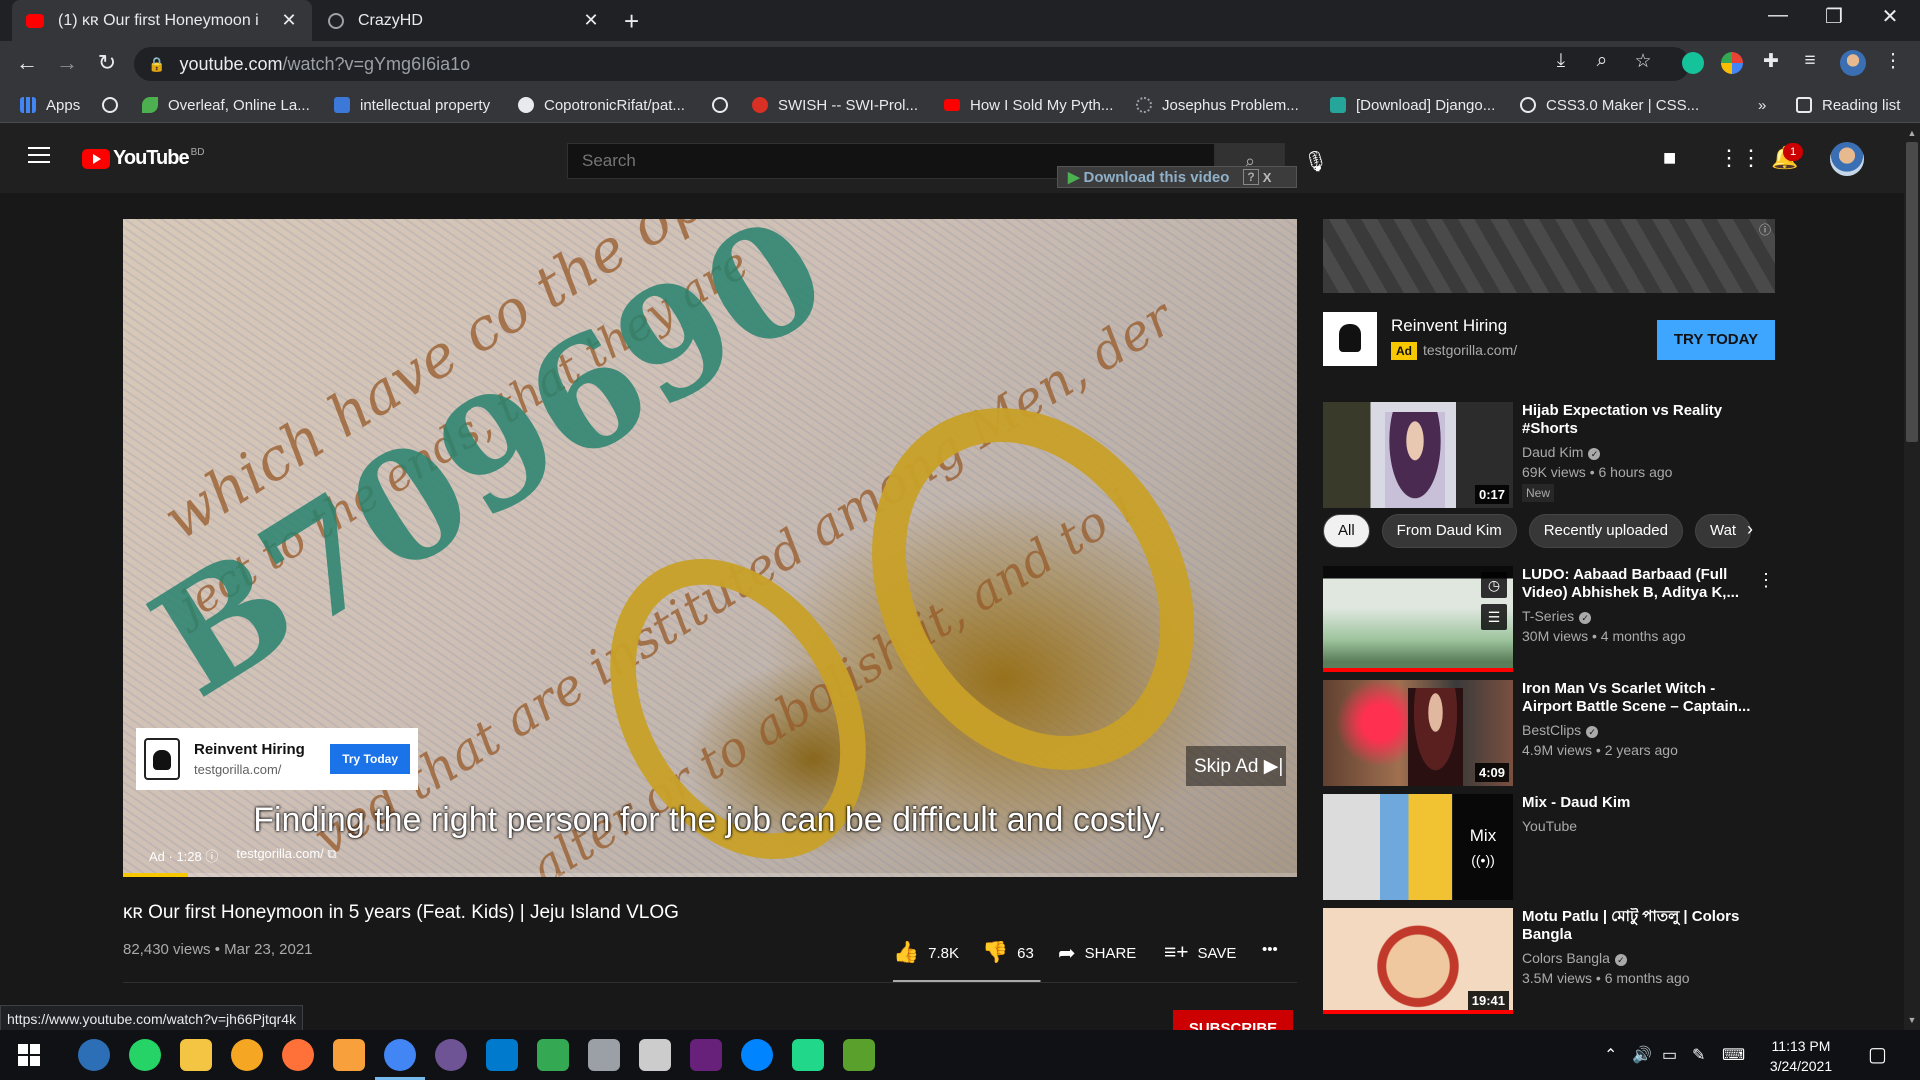 The height and width of the screenshot is (1080, 1920). Describe the element at coordinates (1097, 953) in the screenshot. I see `share-button: ➦ SHARE` at that location.